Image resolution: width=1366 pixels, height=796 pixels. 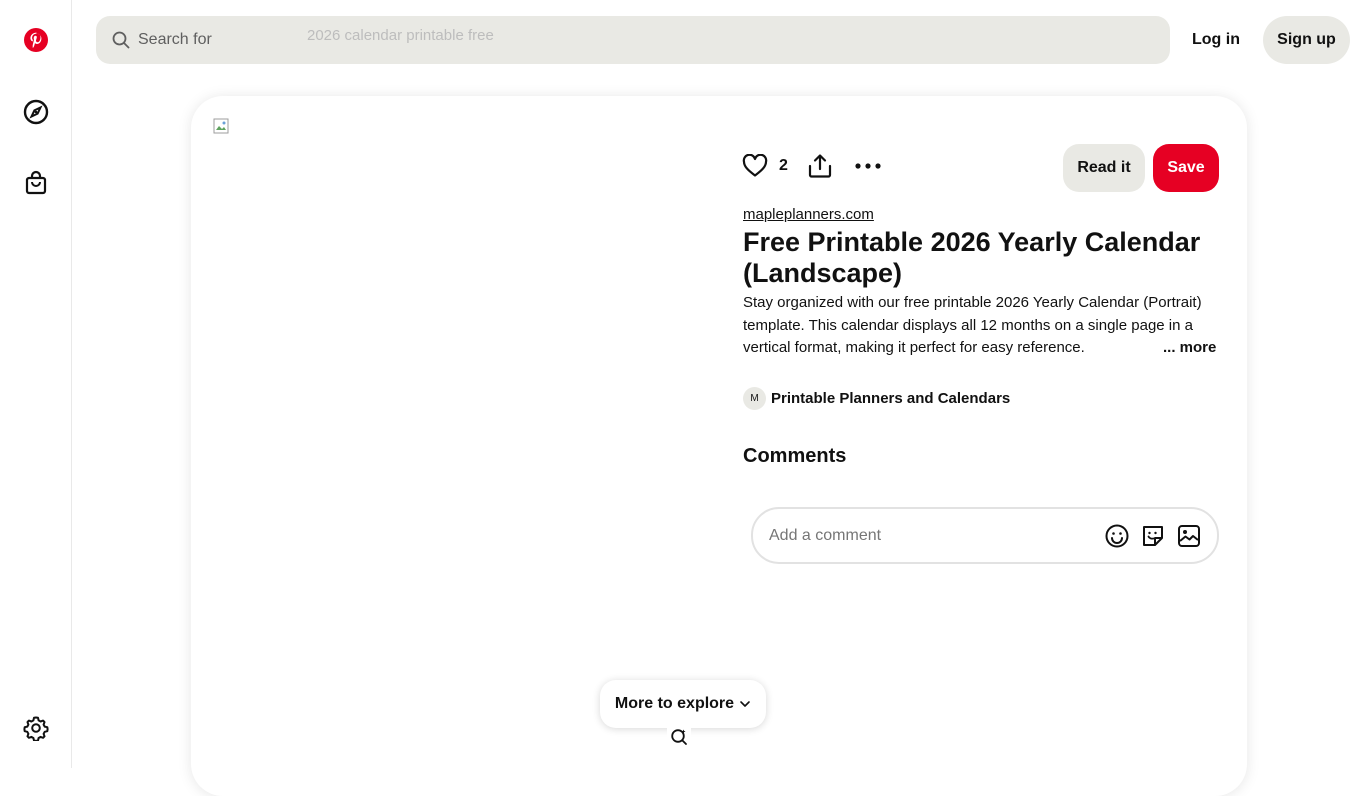 I want to click on pinterest-logo-icon, so click(x=36, y=40).